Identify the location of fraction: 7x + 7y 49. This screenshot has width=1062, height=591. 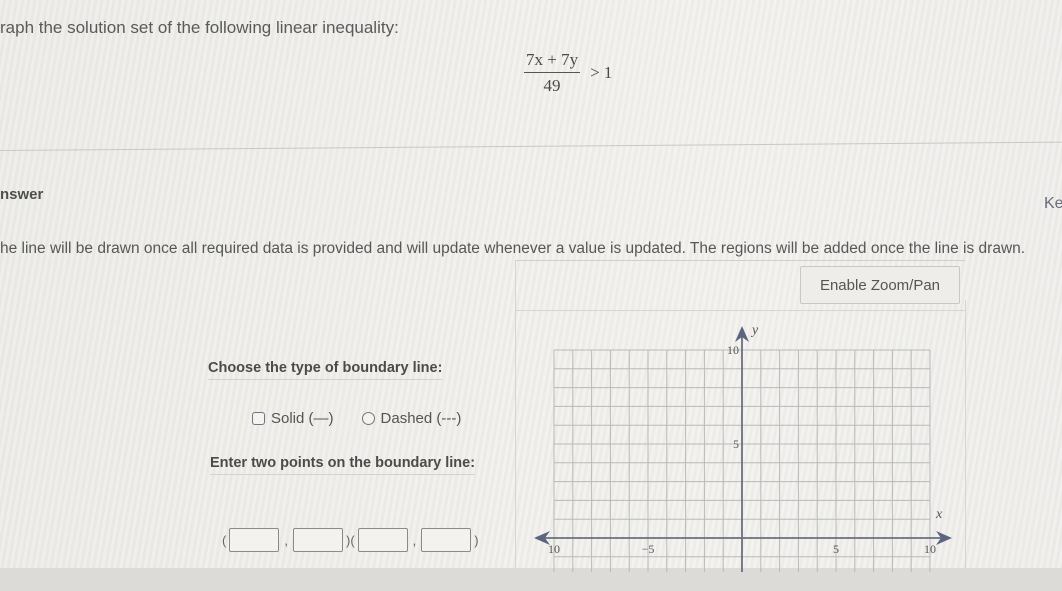
(552, 73).